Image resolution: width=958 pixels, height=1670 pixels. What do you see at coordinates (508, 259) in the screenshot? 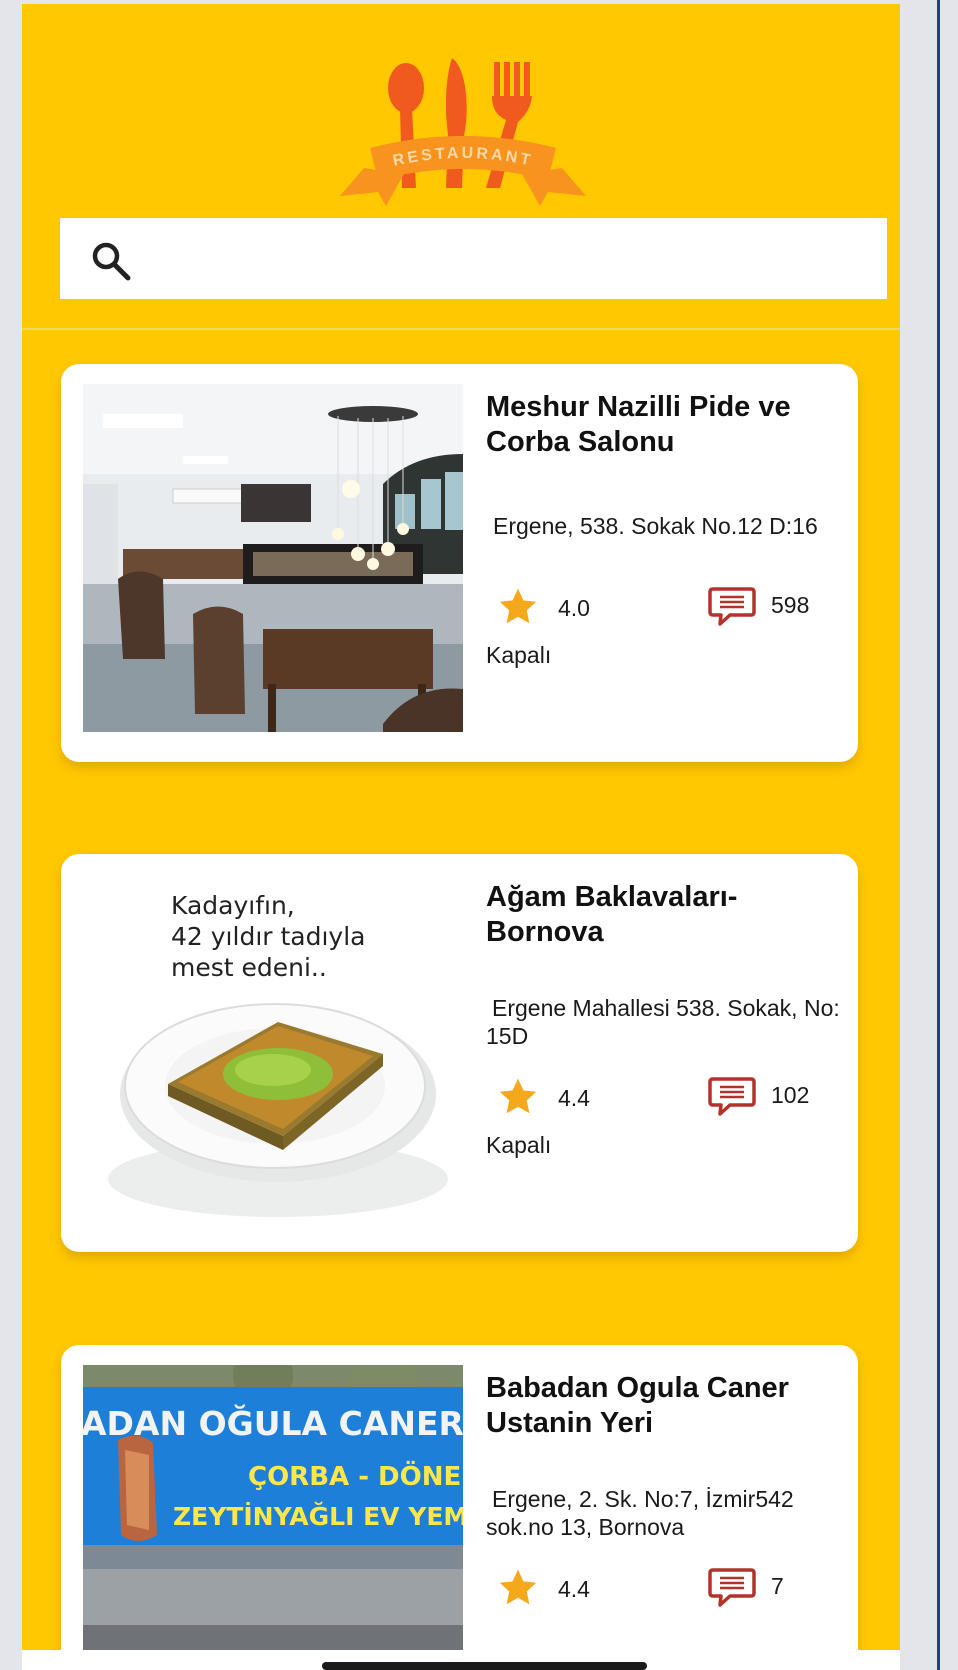
I see `search-input` at bounding box center [508, 259].